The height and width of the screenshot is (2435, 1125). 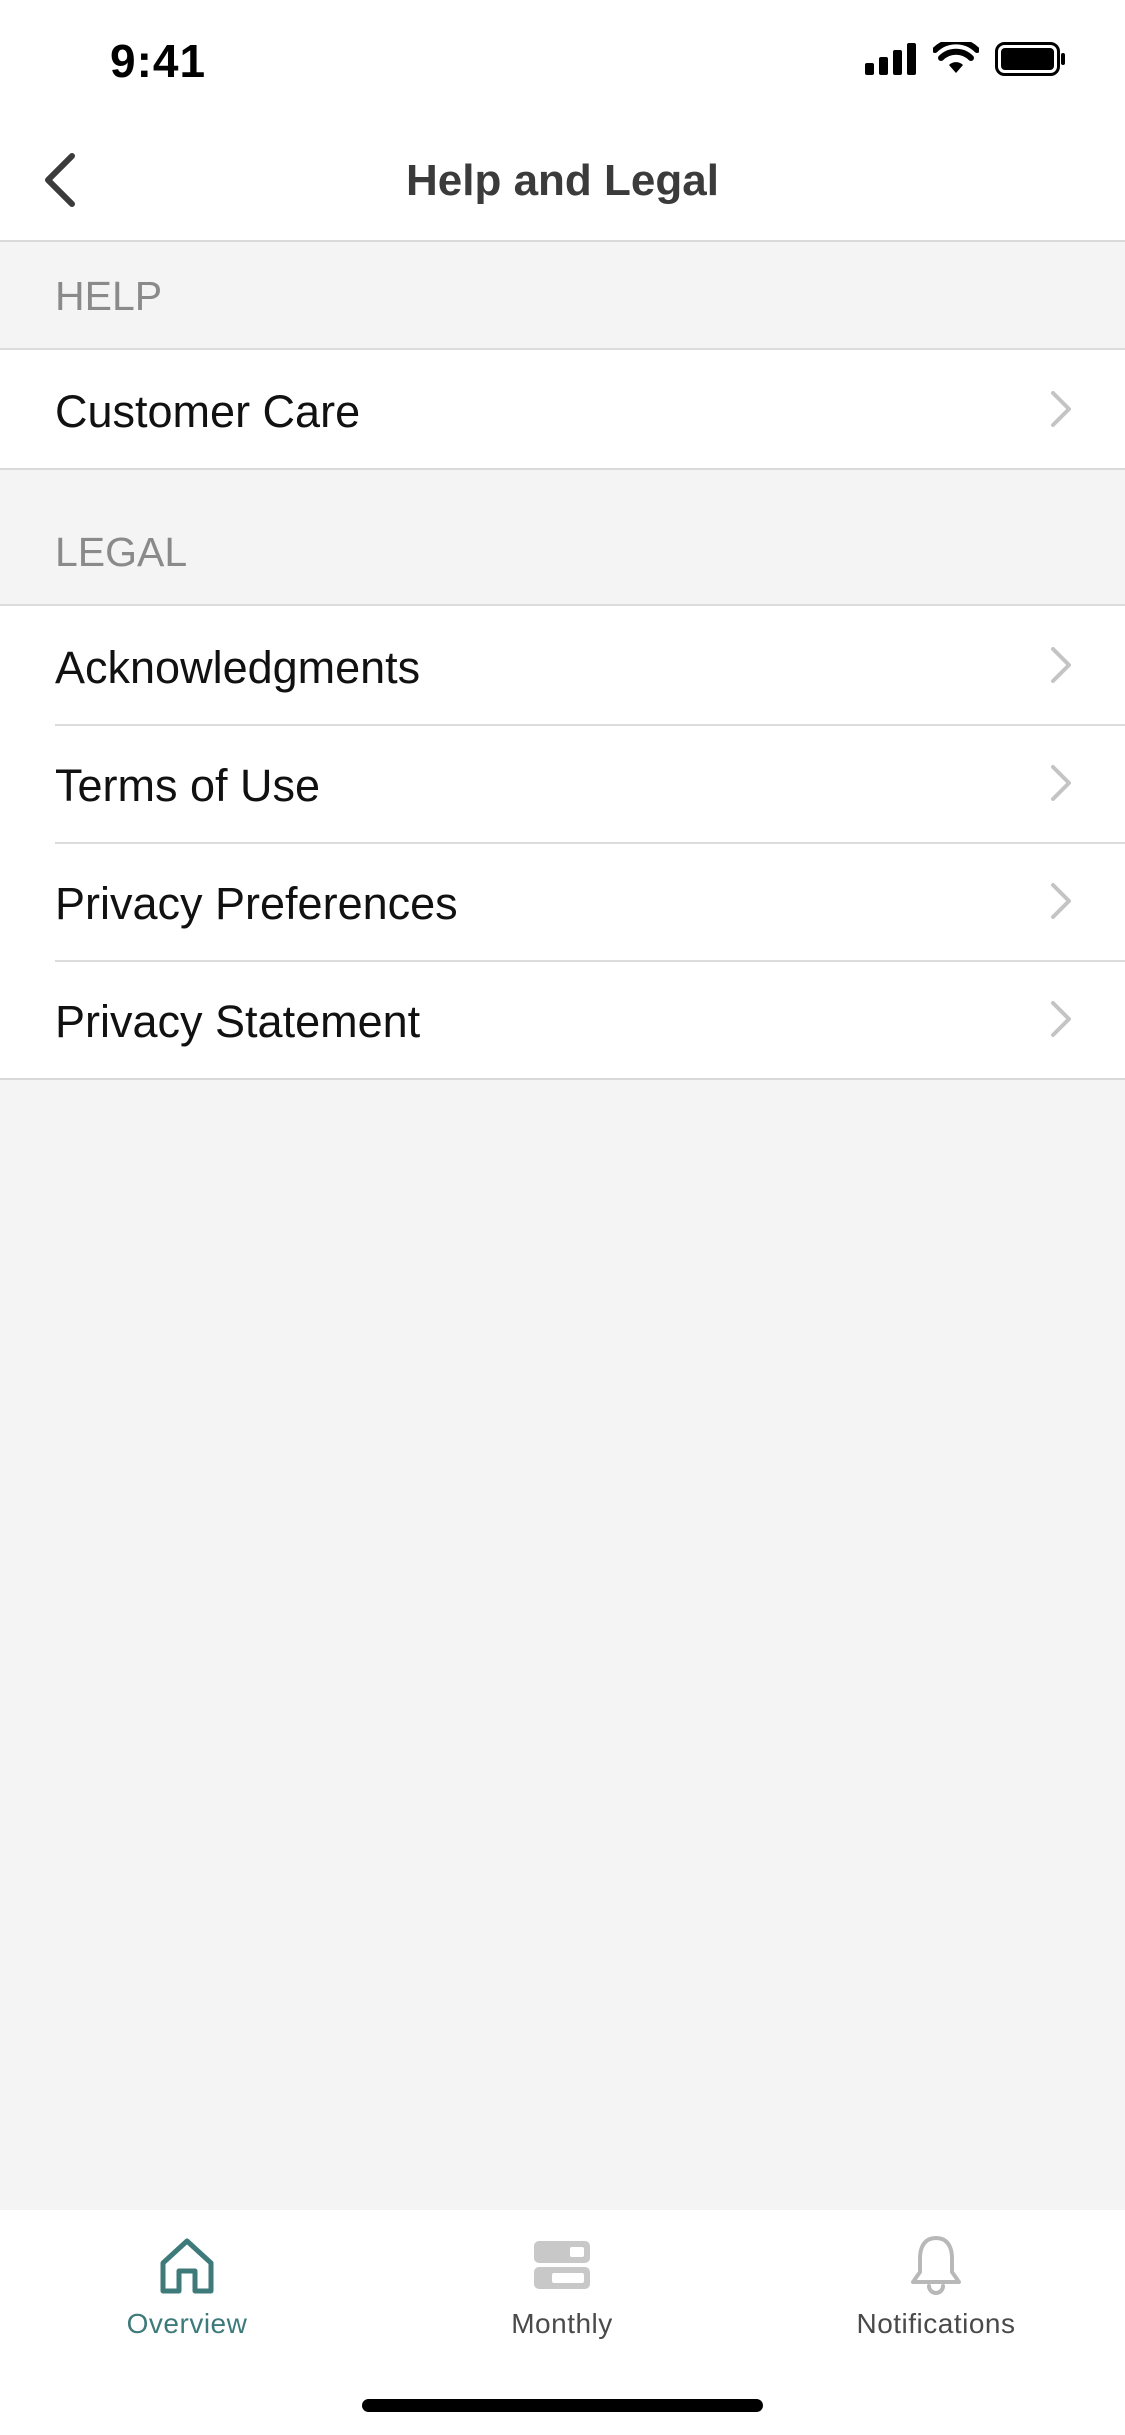 I want to click on page-title: Help and Legal, so click(x=562, y=180).